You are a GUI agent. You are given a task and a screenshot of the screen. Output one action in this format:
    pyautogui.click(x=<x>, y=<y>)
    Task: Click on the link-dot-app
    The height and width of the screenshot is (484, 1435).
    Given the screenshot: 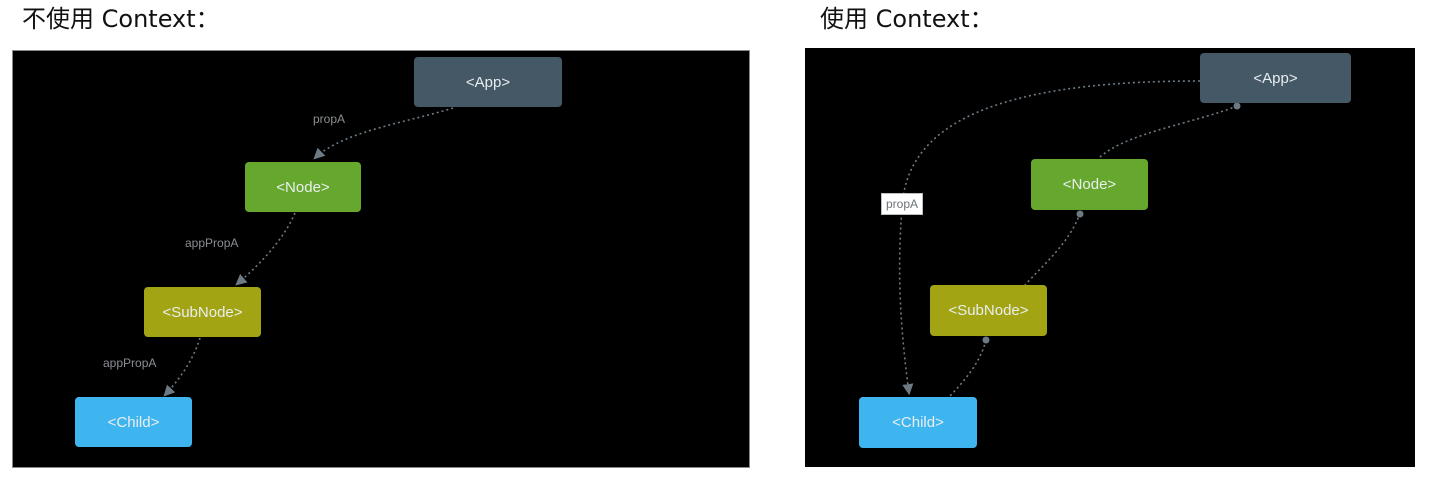 What is the action you would take?
    pyautogui.click(x=1237, y=106)
    